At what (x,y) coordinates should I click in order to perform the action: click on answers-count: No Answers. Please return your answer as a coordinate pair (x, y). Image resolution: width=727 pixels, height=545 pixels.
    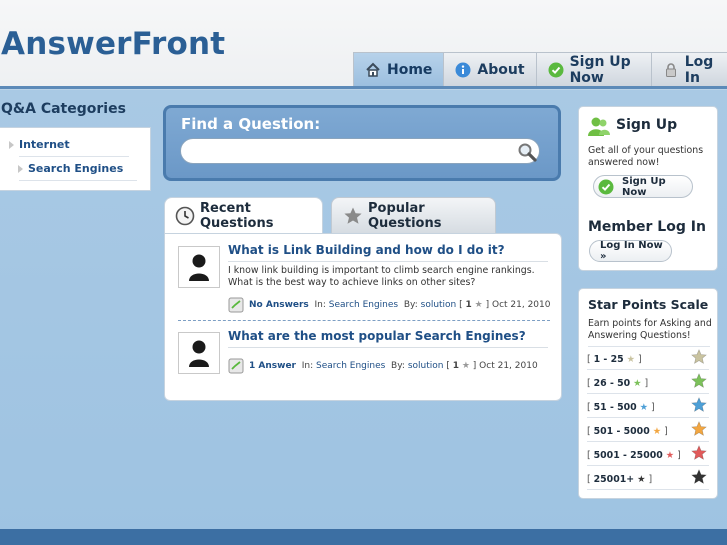
    Looking at the image, I should click on (279, 305).